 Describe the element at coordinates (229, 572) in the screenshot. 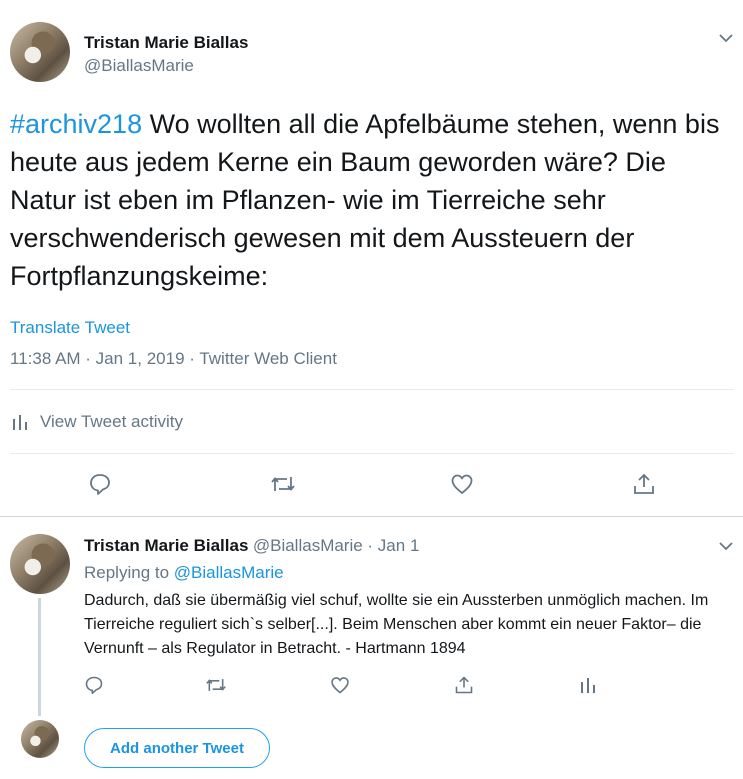

I see `replying-to-handle: @BiallasMarie` at that location.